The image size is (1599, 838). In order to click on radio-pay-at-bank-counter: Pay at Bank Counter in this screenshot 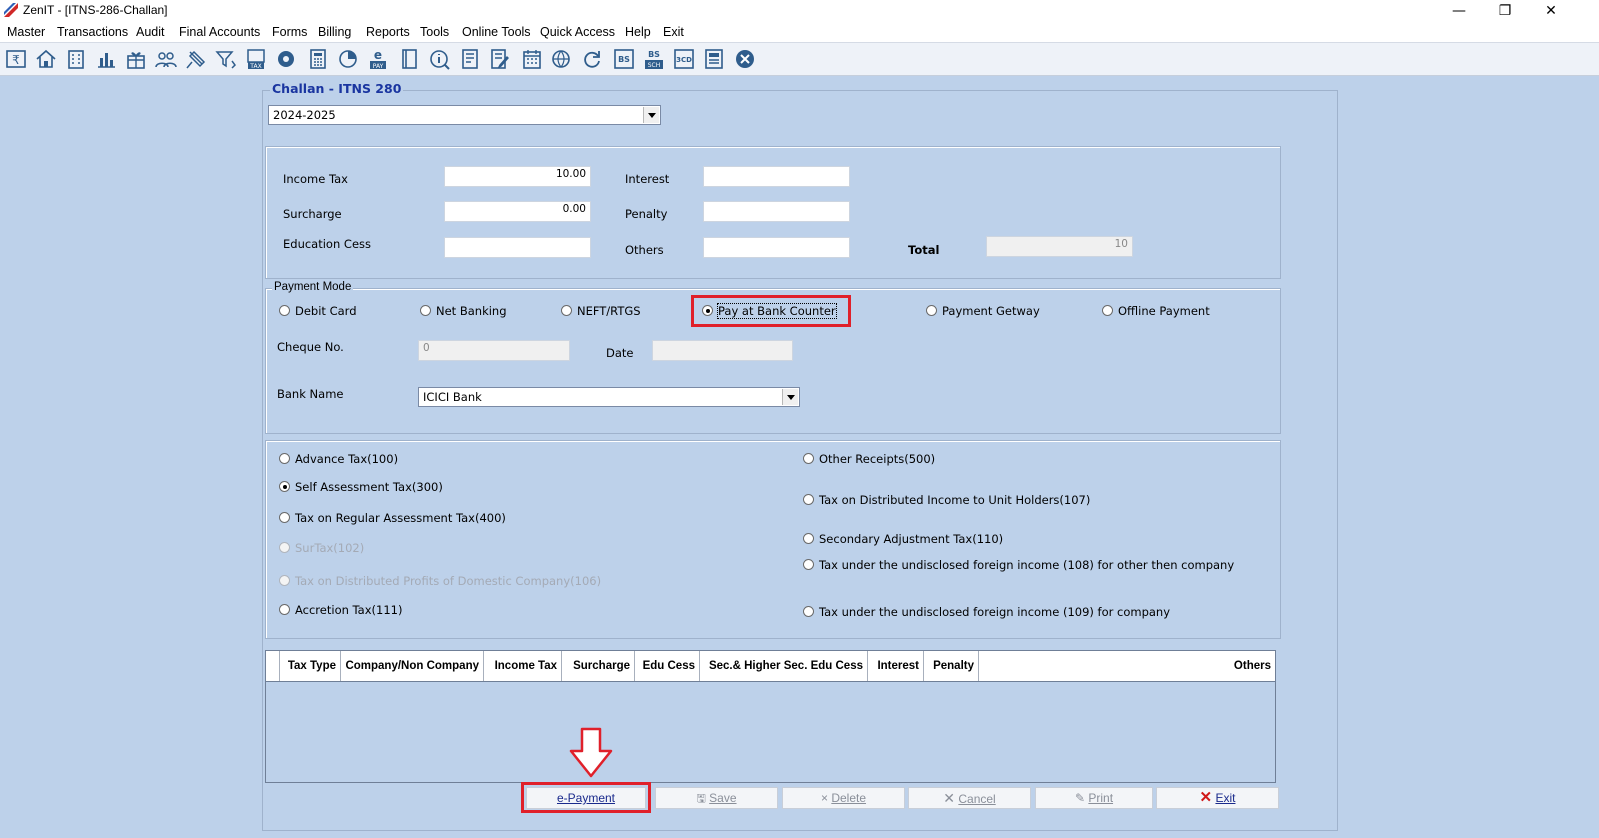, I will do `click(769, 311)`.